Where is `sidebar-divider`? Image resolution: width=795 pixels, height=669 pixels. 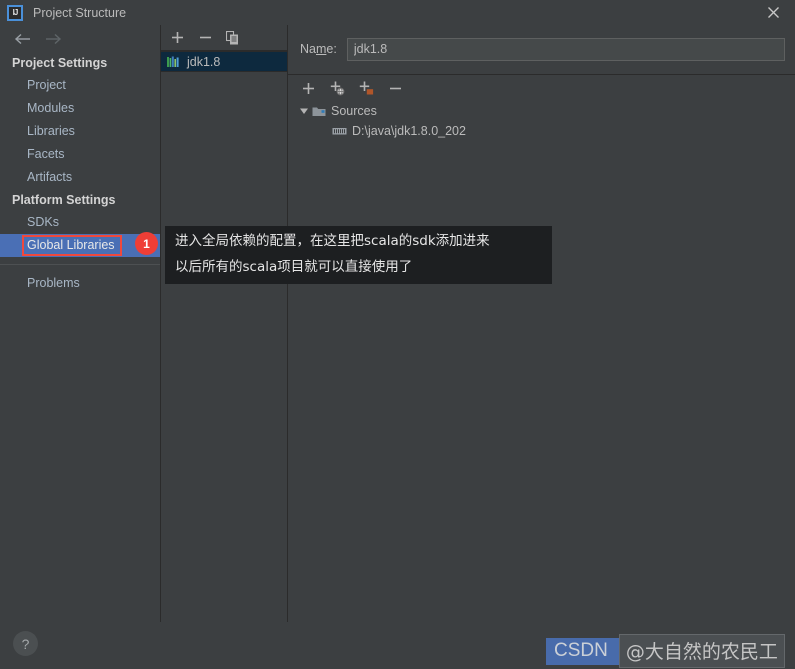 sidebar-divider is located at coordinates (80, 264).